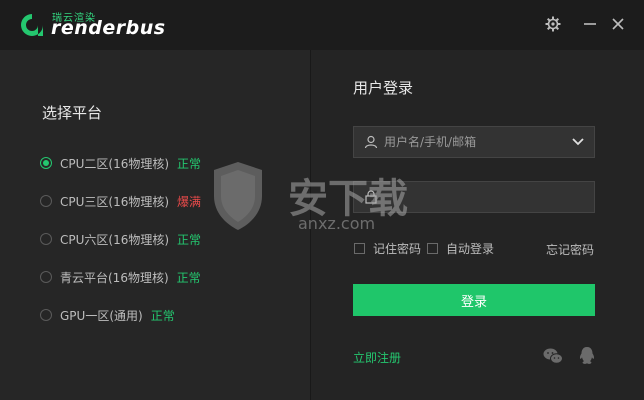 This screenshot has width=644, height=400. I want to click on remember-password-option: 记住密码, so click(387, 248).